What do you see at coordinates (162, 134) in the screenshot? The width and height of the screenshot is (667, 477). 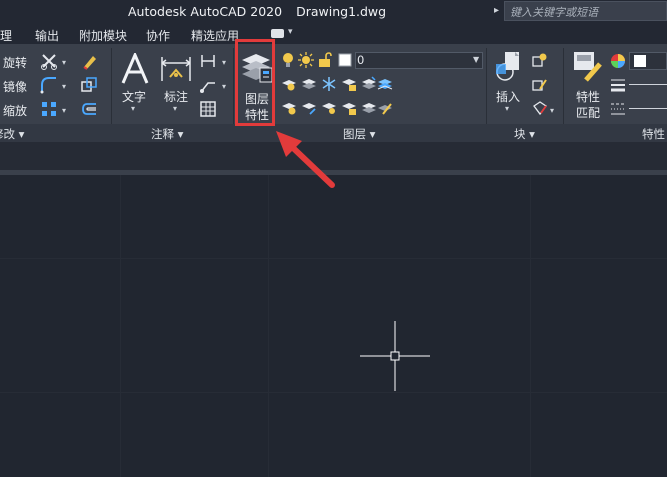 I see `panel-annotation-label: 注释` at bounding box center [162, 134].